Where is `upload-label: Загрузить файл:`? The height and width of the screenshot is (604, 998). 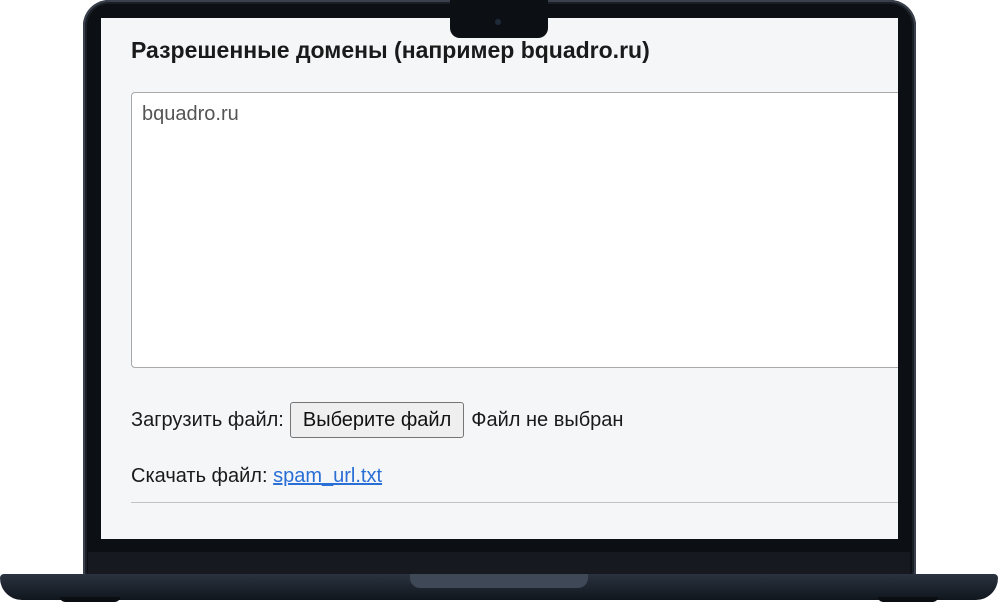 upload-label: Загрузить файл: is located at coordinates (207, 419).